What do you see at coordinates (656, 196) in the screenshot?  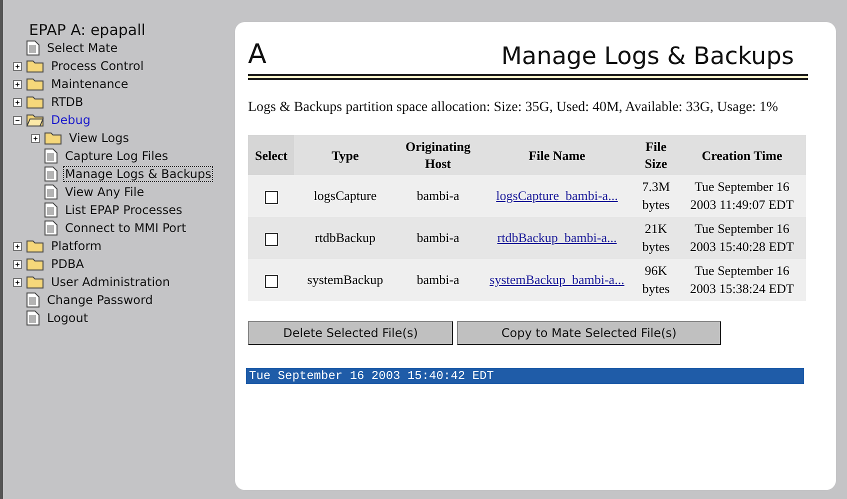 I see `table-cell: 7.3M bytes` at bounding box center [656, 196].